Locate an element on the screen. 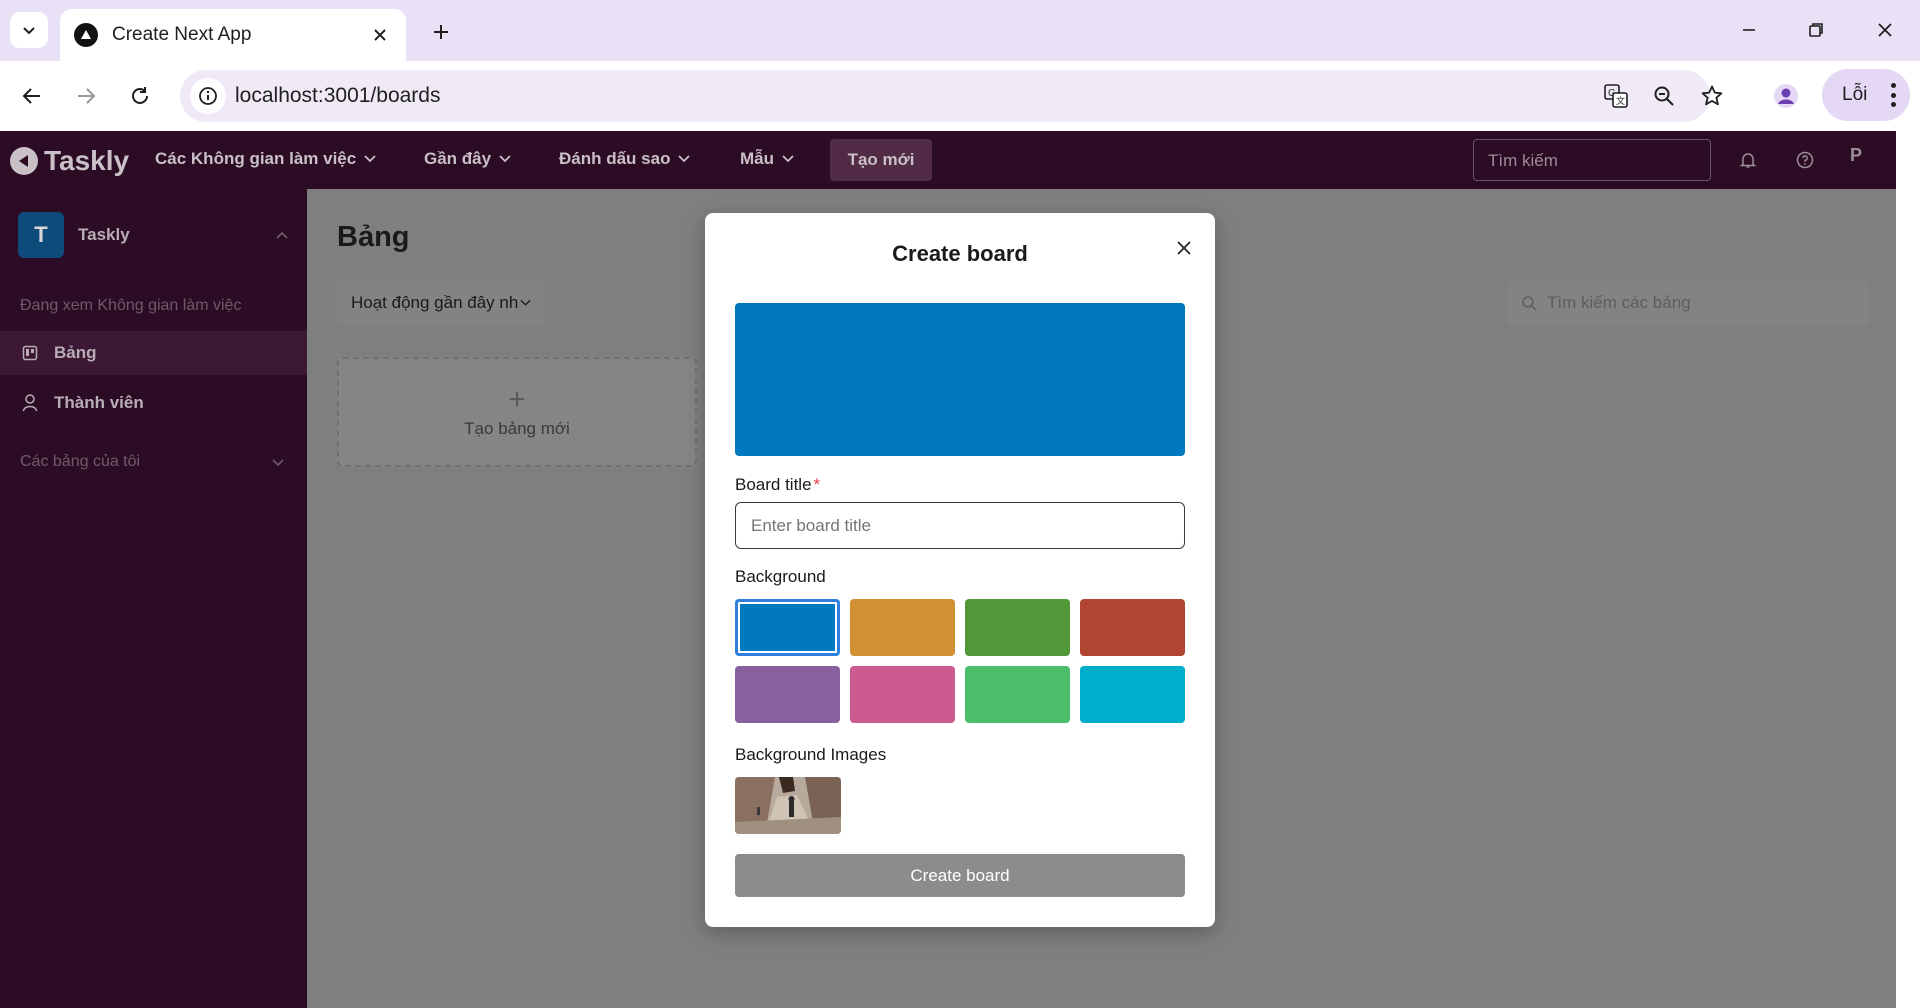  board-search-placeholder: Tìm kiếm các bảng is located at coordinates (1619, 302).